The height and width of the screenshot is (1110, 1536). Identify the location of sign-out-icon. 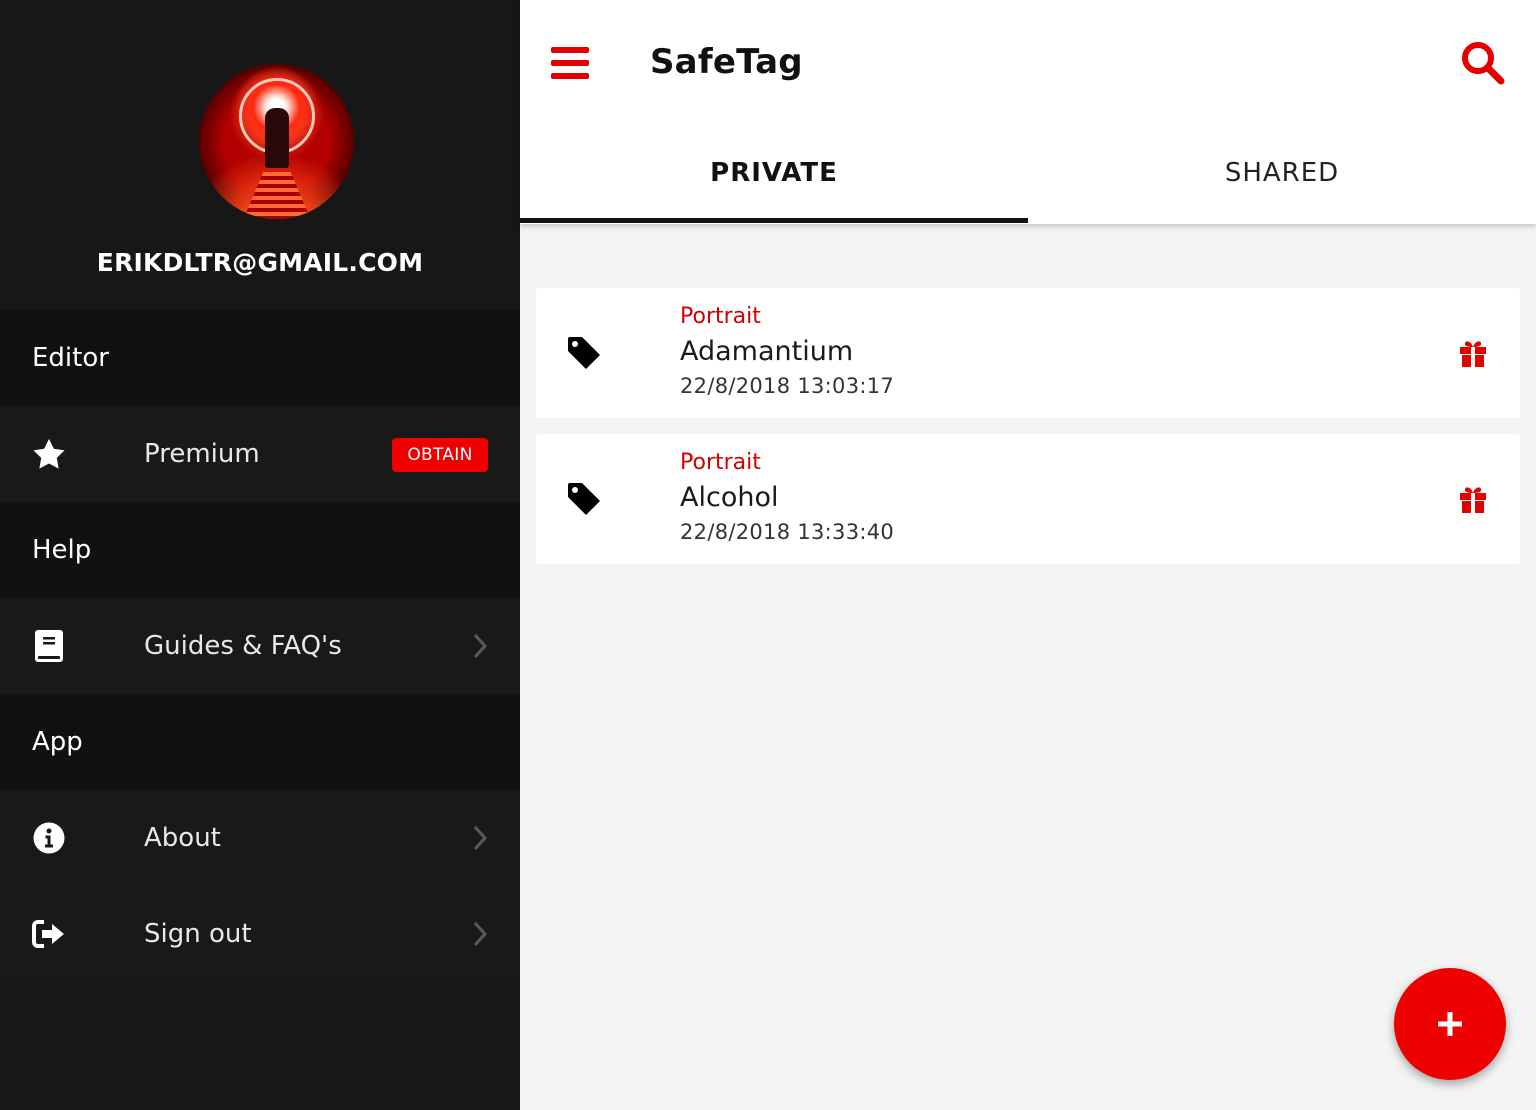
(49, 934).